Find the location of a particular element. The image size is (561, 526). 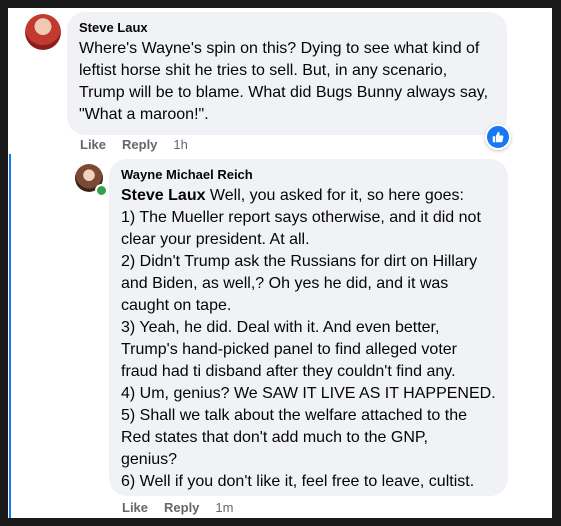

comment-actions: Like Reply 1h is located at coordinates (134, 145).